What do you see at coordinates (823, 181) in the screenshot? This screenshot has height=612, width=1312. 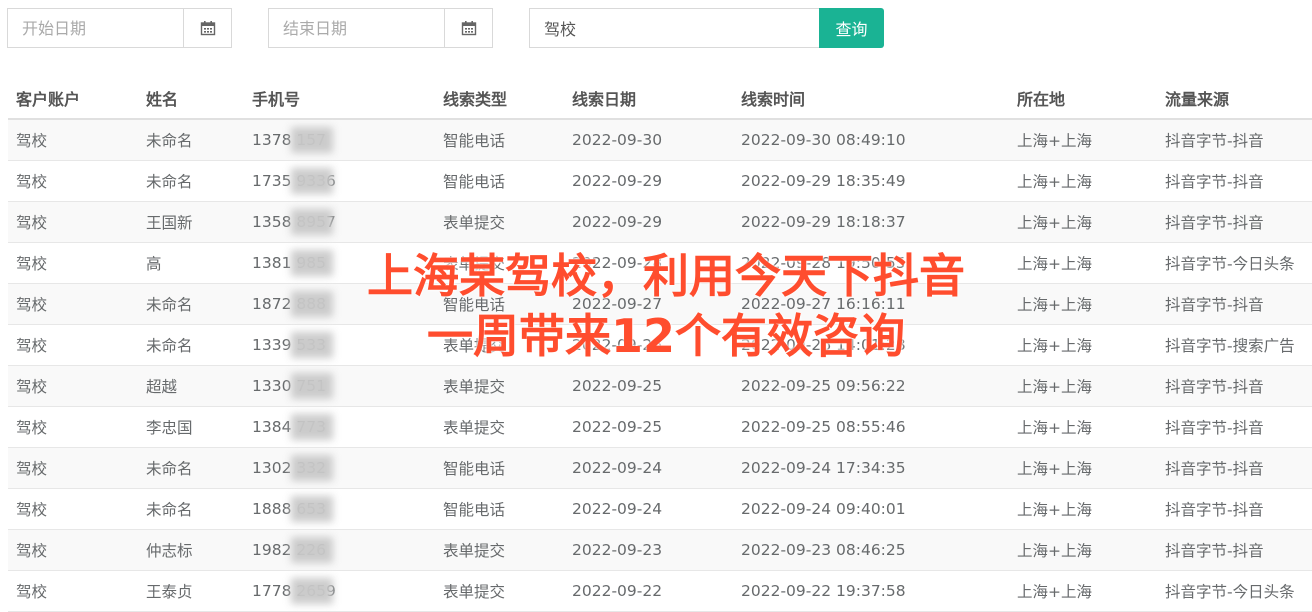 I see `cell-lead-time: 2022-09-29 18:35:49` at bounding box center [823, 181].